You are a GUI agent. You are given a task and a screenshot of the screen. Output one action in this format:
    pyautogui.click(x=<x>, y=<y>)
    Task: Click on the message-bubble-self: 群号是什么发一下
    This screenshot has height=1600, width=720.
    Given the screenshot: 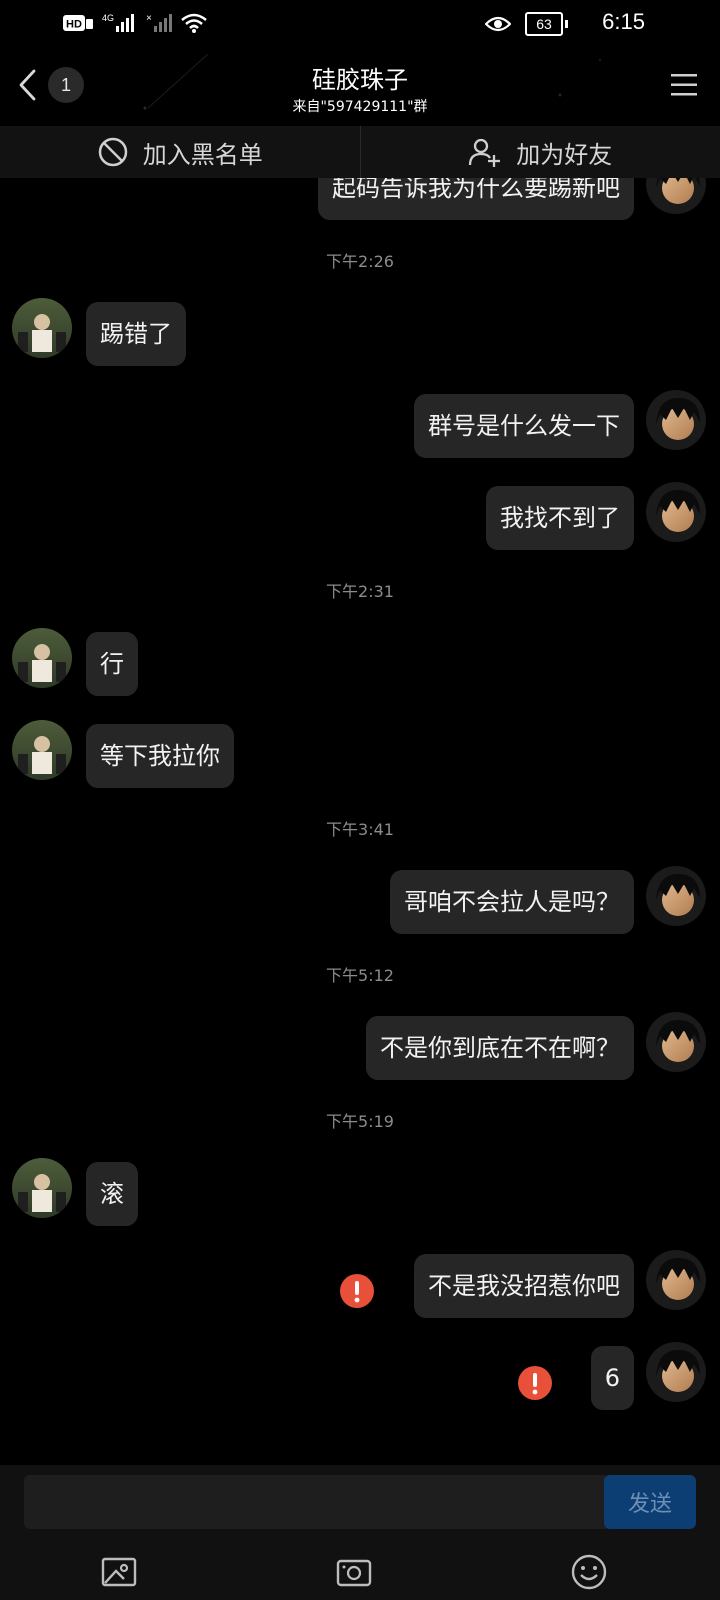 What is the action you would take?
    pyautogui.click(x=524, y=426)
    